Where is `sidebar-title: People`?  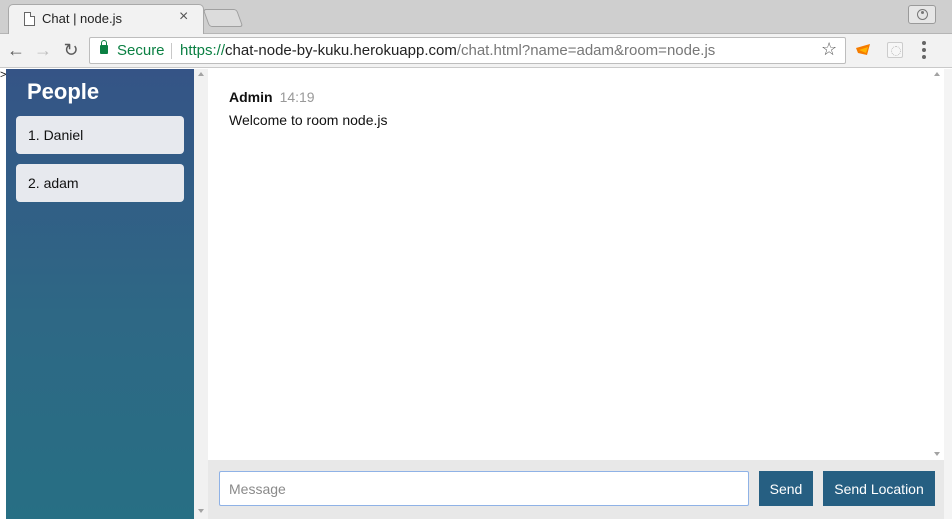 sidebar-title: People is located at coordinates (63, 91).